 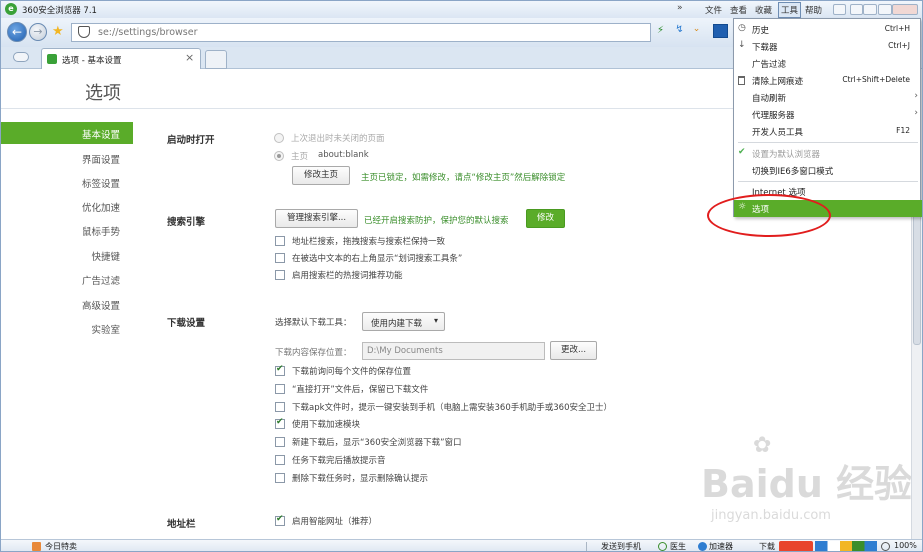 What do you see at coordinates (36, 546) in the screenshot?
I see `gift-icon` at bounding box center [36, 546].